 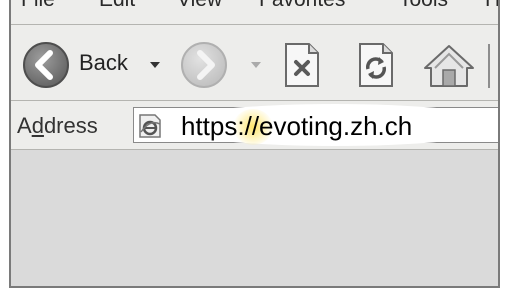 I want to click on home-icon, so click(x=449, y=66).